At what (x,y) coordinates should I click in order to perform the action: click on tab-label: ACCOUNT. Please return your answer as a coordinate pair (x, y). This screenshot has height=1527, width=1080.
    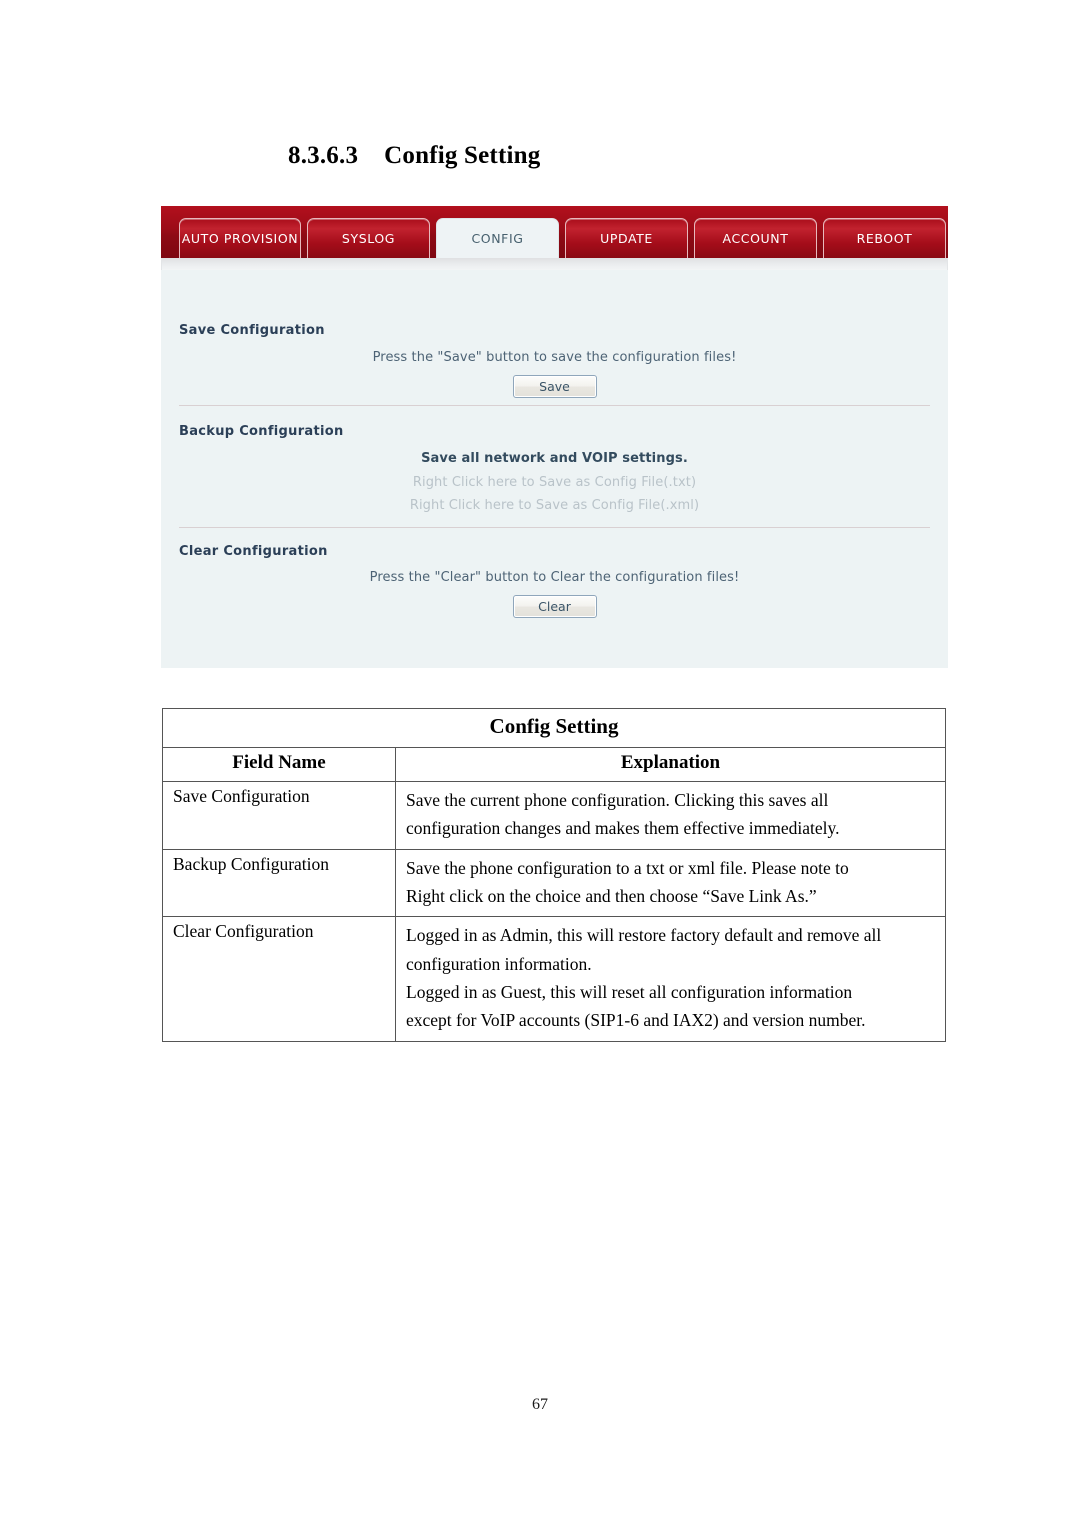
    Looking at the image, I should click on (755, 238).